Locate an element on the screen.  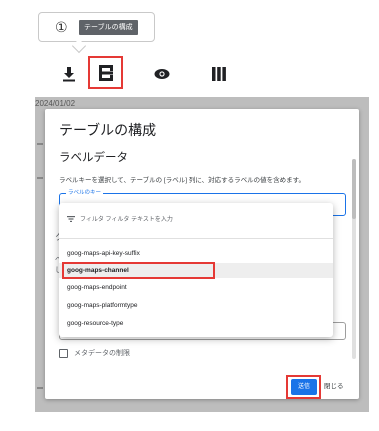
dropdown-option: goog-maps-api-key-suffix is located at coordinates (103, 254).